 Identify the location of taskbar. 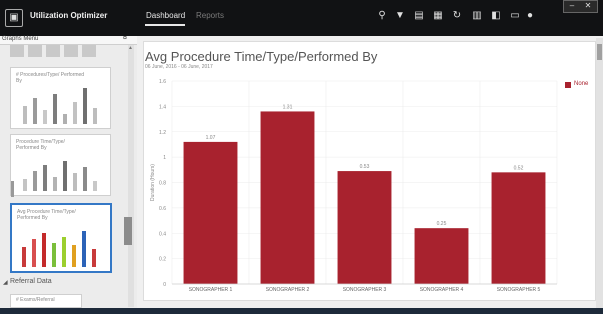
(301, 311).